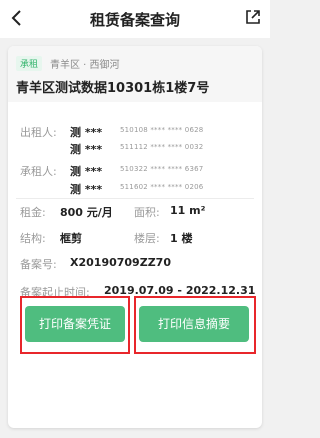 The width and height of the screenshot is (320, 438). I want to click on print-certificate-highlight: 打印备案凭证, so click(75, 325).